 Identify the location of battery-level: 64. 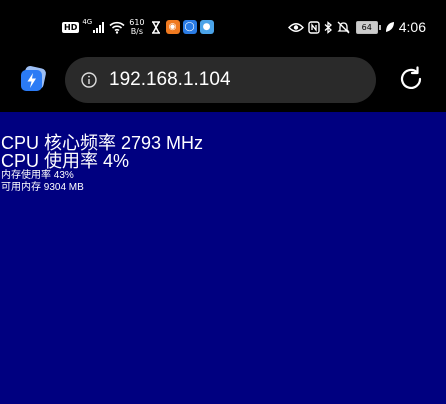
(366, 27).